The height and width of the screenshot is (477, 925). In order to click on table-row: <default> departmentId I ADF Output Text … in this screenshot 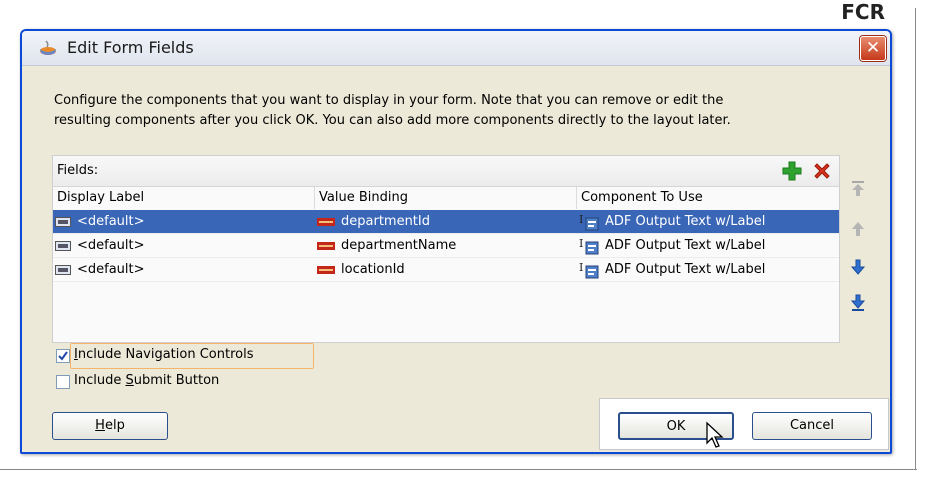, I will do `click(446, 221)`.